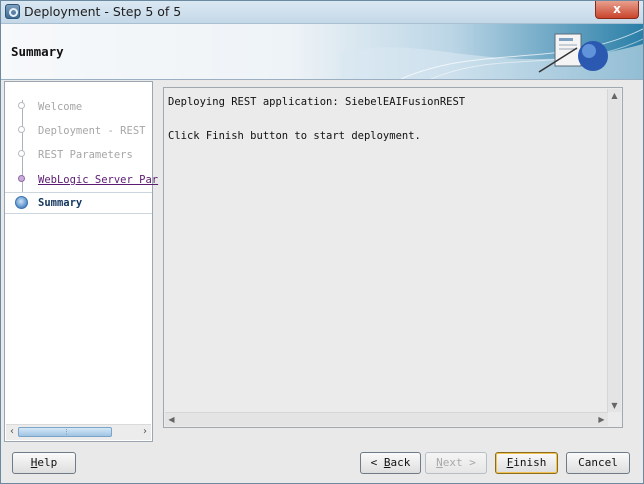 The image size is (644, 484). I want to click on scroll-right-icon: ▶, so click(601, 419).